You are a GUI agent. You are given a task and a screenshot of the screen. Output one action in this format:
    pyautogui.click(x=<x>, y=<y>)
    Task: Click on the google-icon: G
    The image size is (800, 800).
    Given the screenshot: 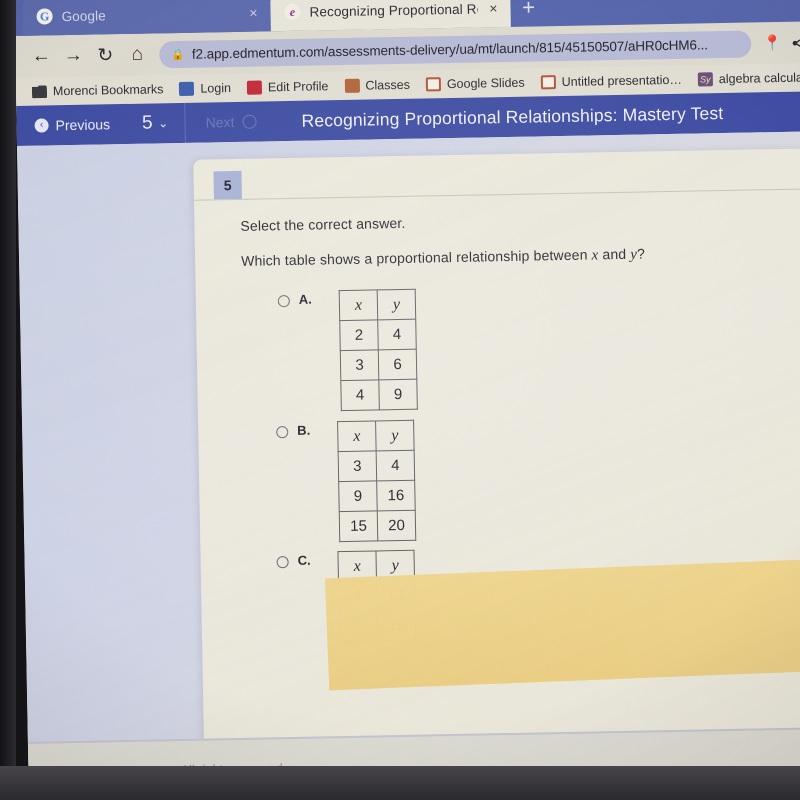 What is the action you would take?
    pyautogui.click(x=44, y=16)
    